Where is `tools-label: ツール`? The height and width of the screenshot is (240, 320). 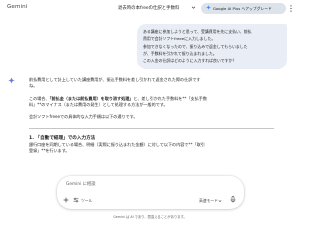 tools-label: ツール is located at coordinates (87, 200).